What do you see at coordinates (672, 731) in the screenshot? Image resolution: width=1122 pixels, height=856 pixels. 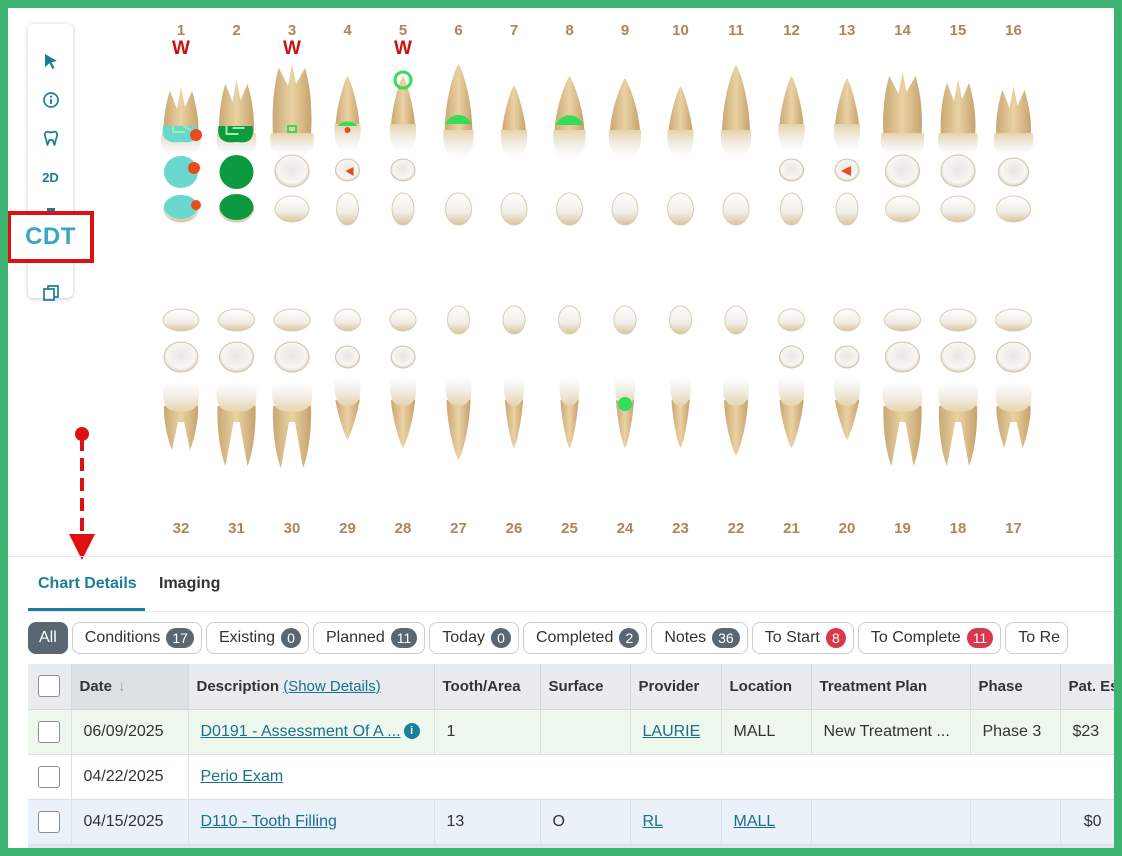 I see `provider-link: LAURIE` at bounding box center [672, 731].